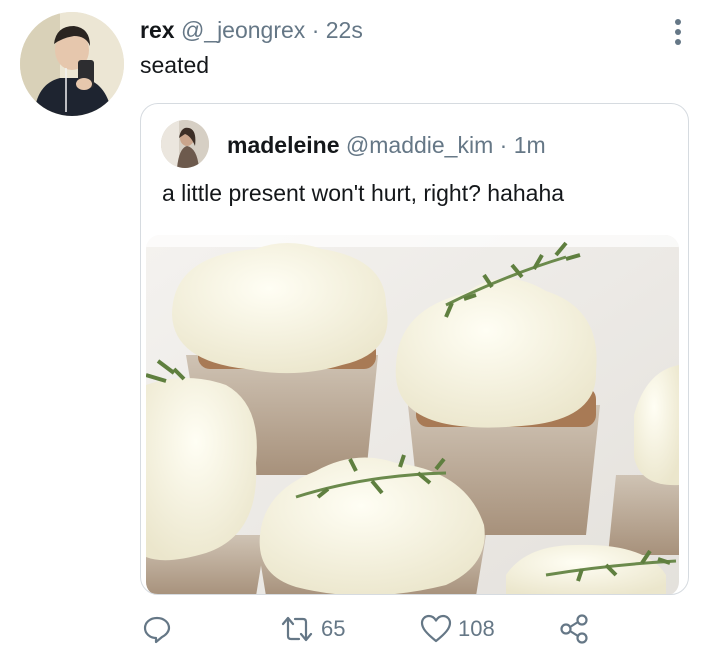 This screenshot has width=719, height=659. Describe the element at coordinates (283, 145) in the screenshot. I see `quoted-author-name: madeleine` at that location.